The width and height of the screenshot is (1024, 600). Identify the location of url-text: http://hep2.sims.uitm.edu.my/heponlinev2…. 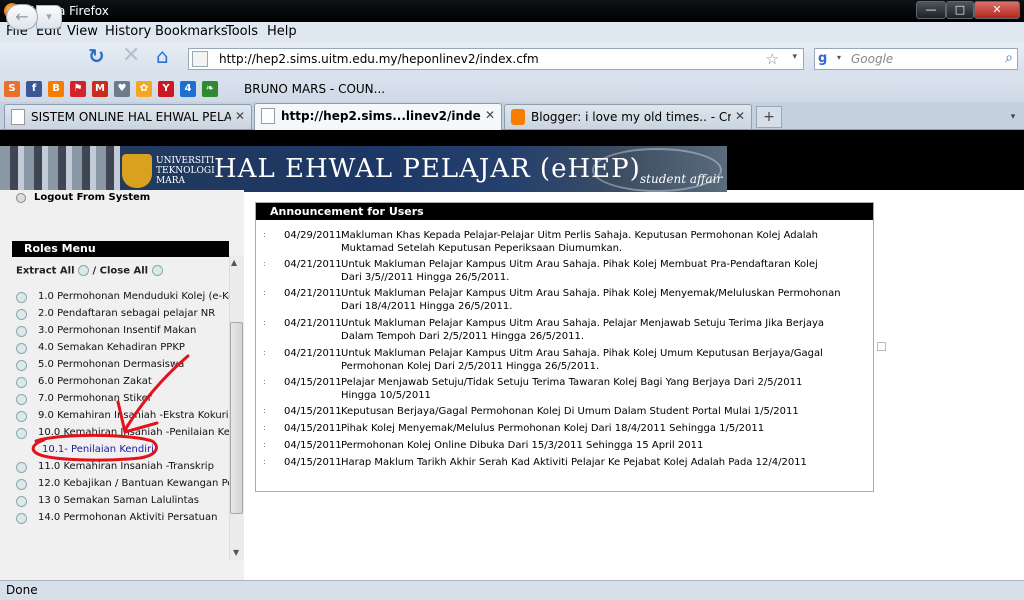
(379, 59).